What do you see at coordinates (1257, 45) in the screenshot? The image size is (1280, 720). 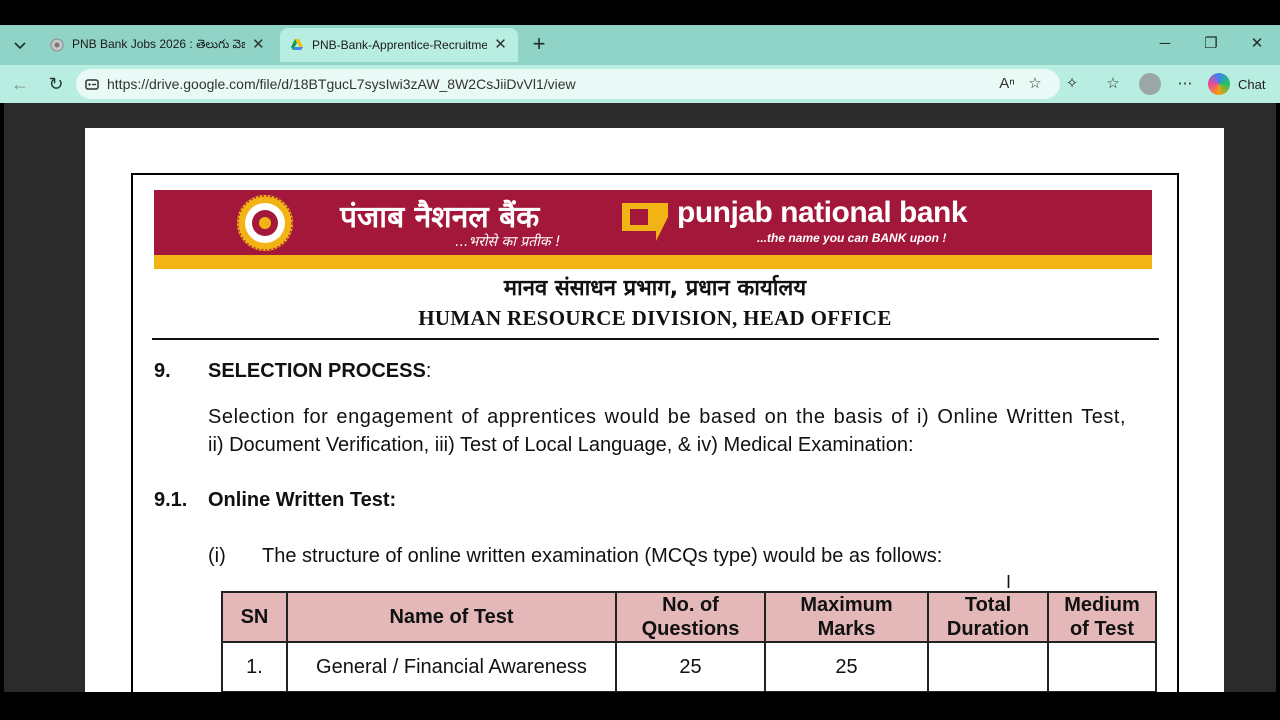 I see `close-window-icon: ✕` at bounding box center [1257, 45].